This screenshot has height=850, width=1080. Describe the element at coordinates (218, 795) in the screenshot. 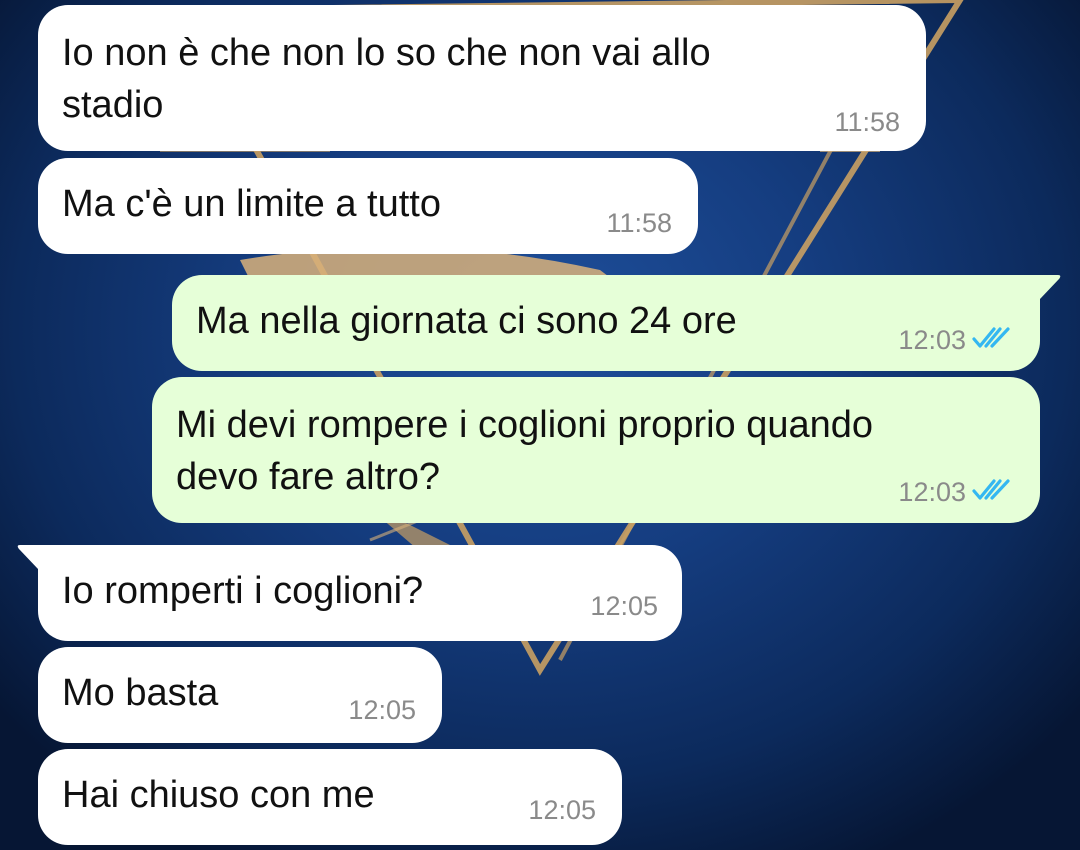

I see `message-text: Hai chiuso con me` at that location.